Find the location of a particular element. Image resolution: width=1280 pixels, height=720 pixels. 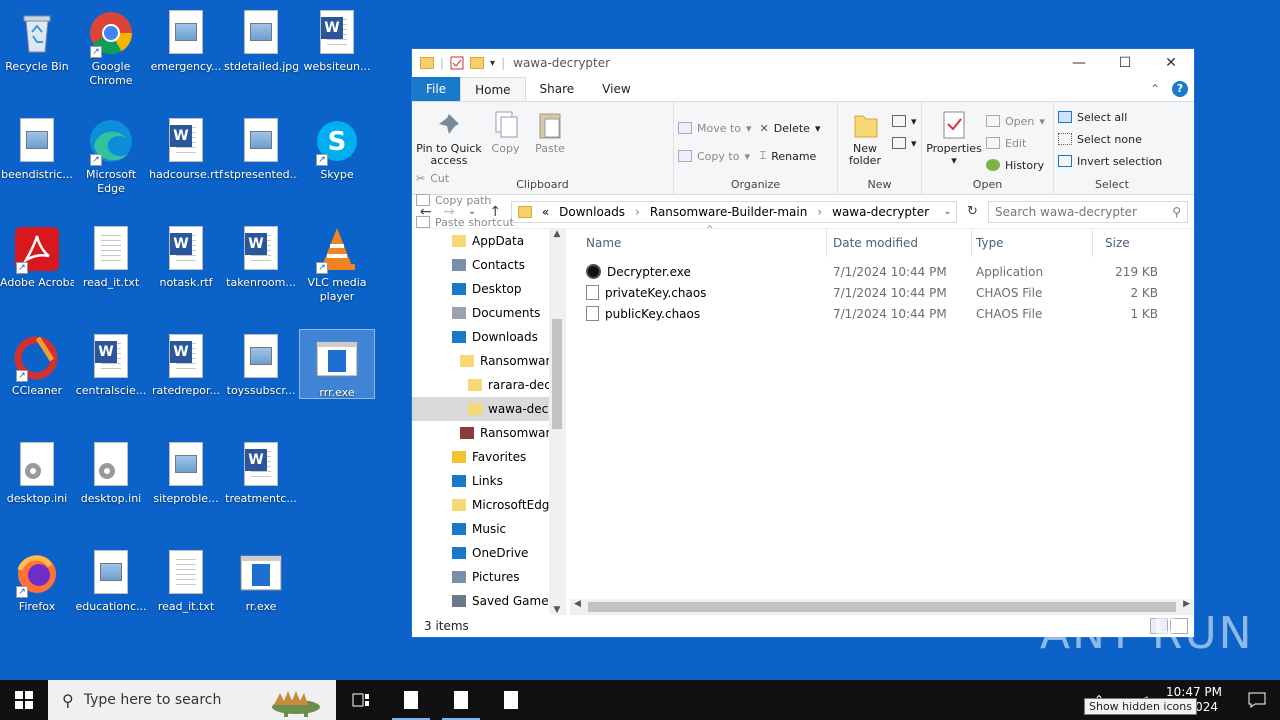

select-all-button: Select all is located at coordinates (1112, 117).